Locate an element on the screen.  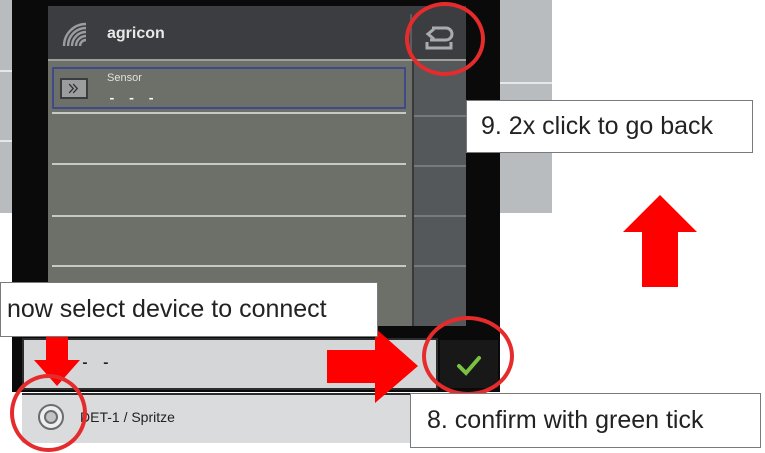
highlight-circle-back is located at coordinates (445, 39).